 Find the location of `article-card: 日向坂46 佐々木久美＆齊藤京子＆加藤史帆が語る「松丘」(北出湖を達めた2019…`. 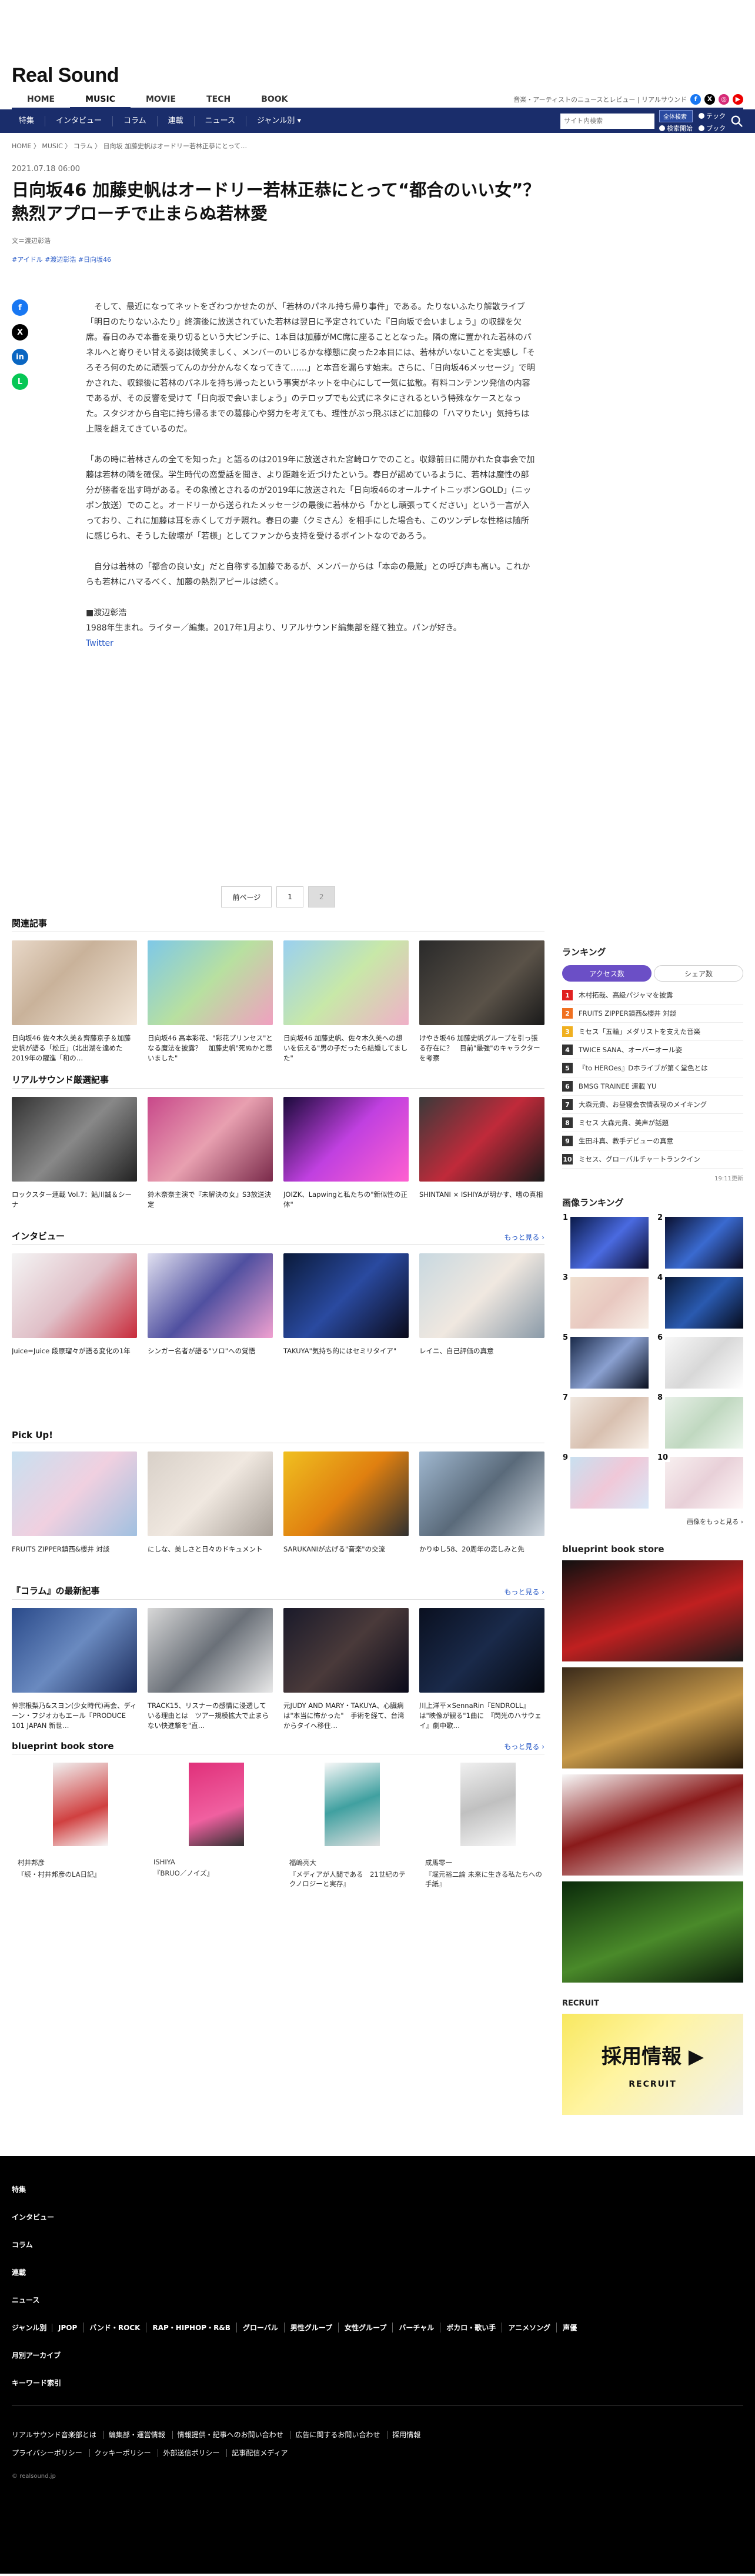

article-card: 日向坂46 佐々木久美＆齊藤京子＆加藤史帆が語る「松丘」(北出湖を達めた2019… is located at coordinates (74, 1002).